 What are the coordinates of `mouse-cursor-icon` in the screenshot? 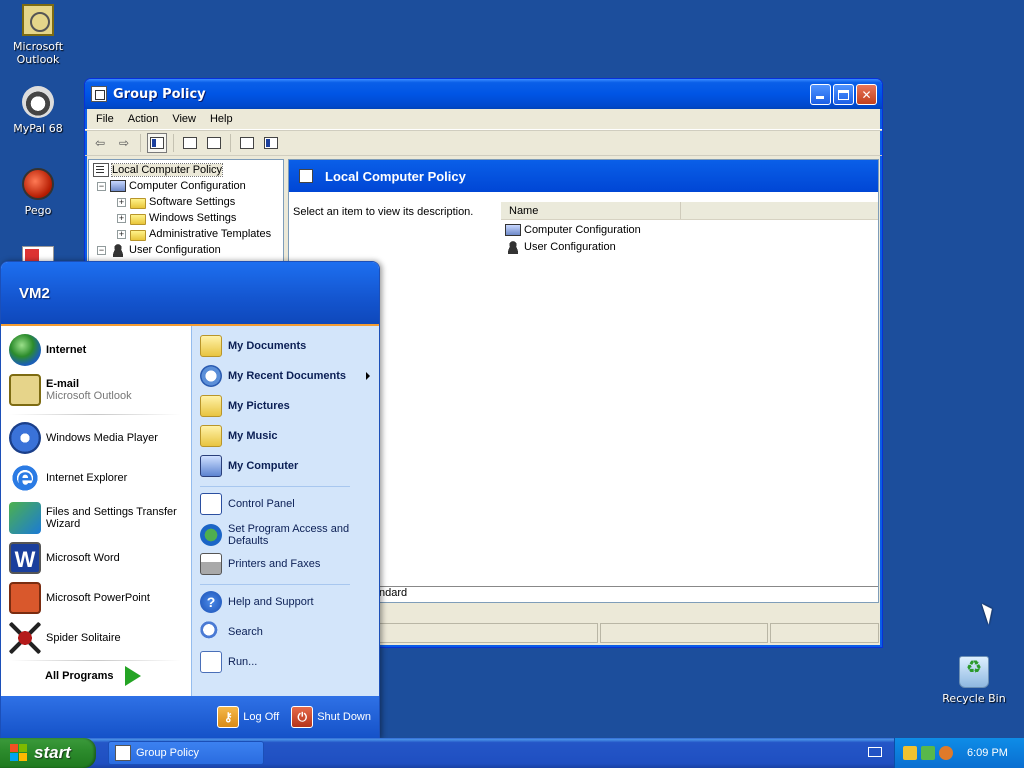 It's located at (989, 613).